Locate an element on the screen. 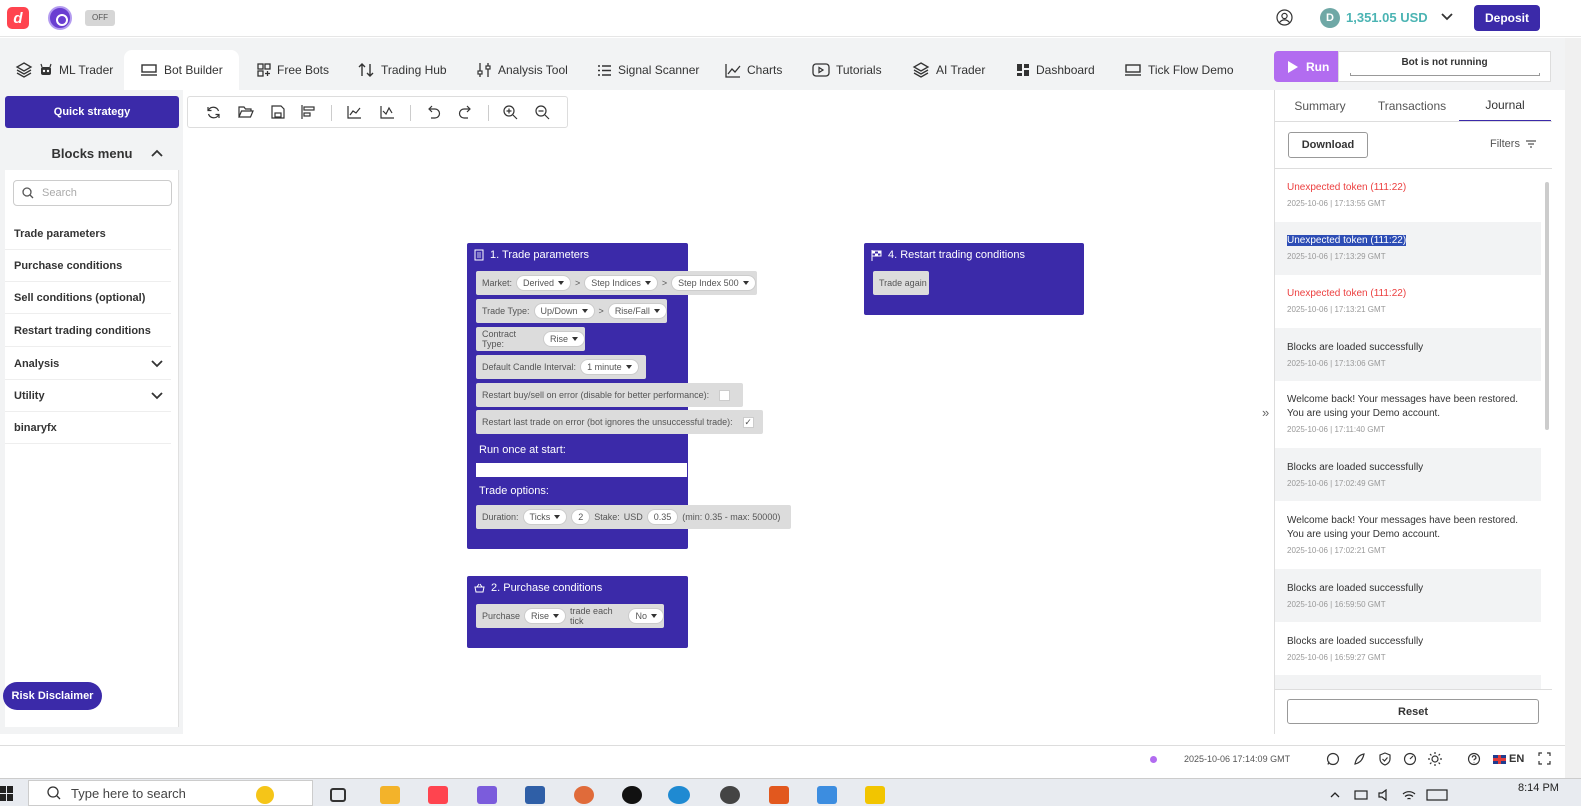 Image resolution: width=1581 pixels, height=806 pixels. run-button: Run is located at coordinates (1306, 66).